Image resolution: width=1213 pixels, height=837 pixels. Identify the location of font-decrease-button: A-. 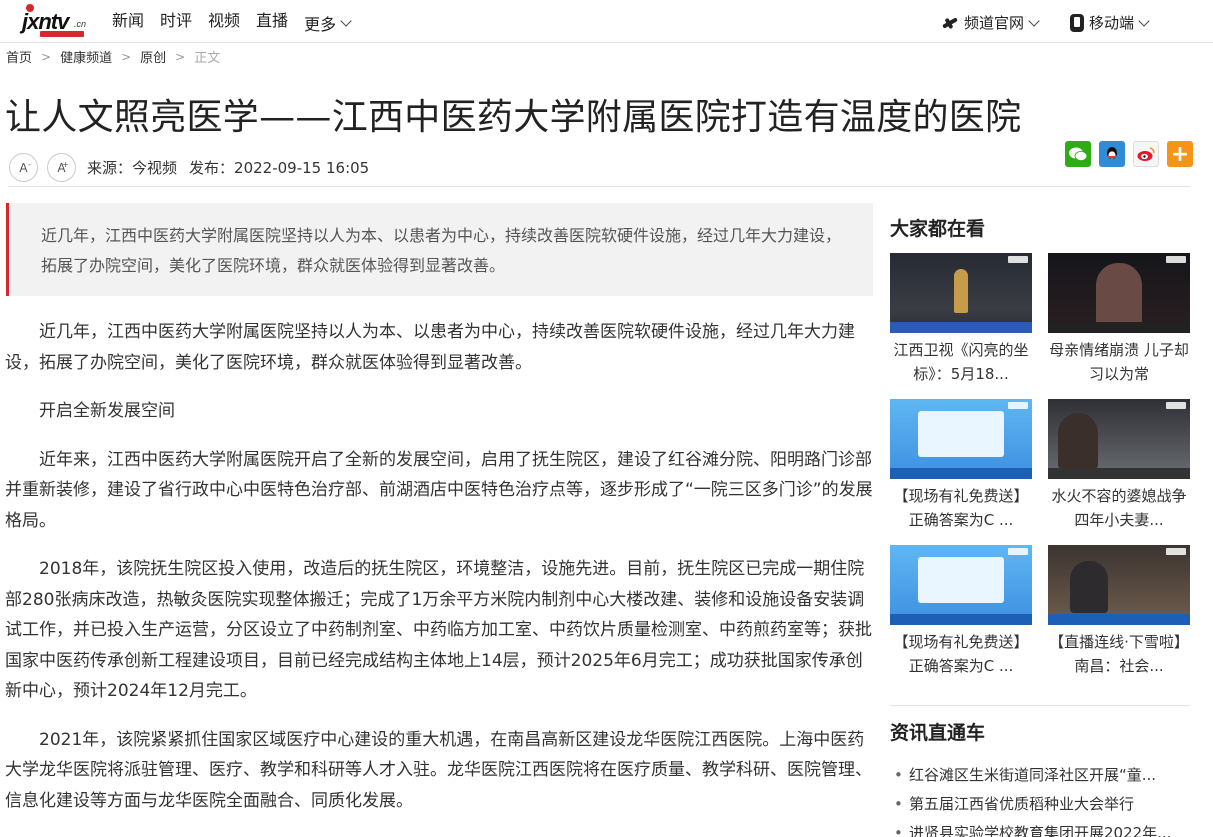
(23, 167).